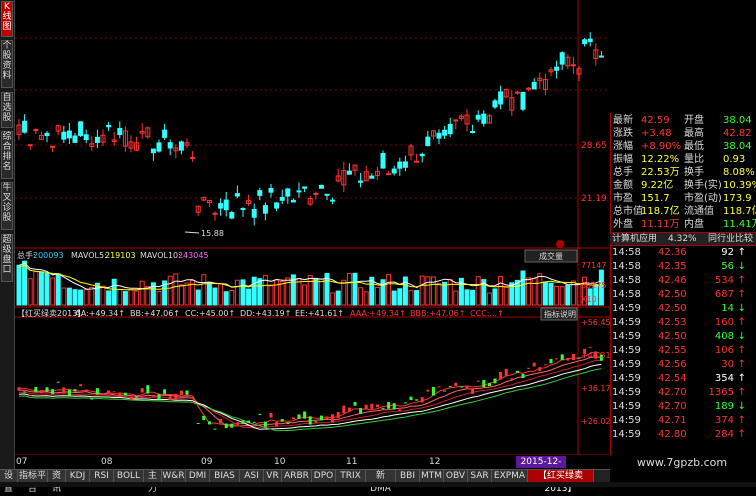  I want to click on trade-row: 14:59 42.55 106 ↑, so click(683, 350).